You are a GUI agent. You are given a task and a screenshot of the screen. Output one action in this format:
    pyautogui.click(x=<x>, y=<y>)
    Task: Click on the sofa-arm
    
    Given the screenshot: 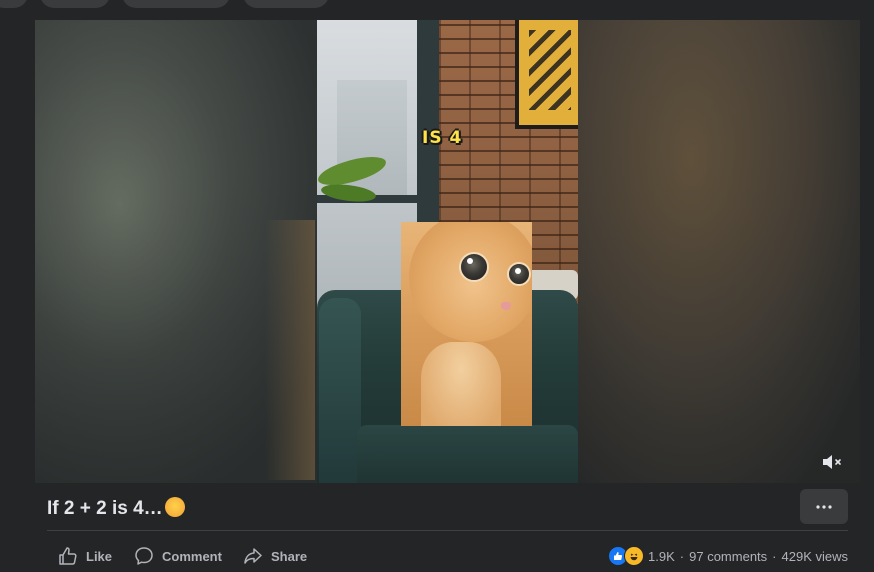 What is the action you would take?
    pyautogui.click(x=340, y=390)
    